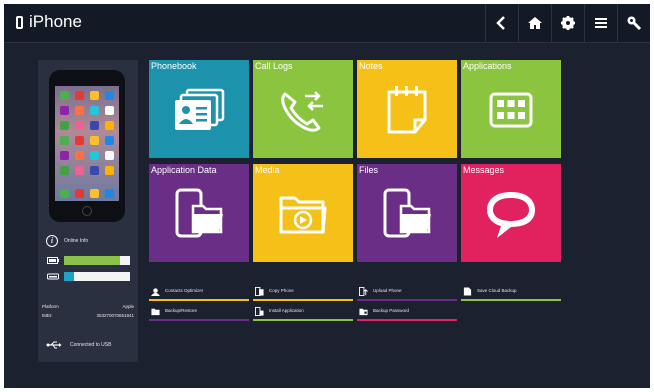 Image resolution: width=654 pixels, height=392 pixels. Describe the element at coordinates (97, 276) in the screenshot. I see `storage-bar` at that location.